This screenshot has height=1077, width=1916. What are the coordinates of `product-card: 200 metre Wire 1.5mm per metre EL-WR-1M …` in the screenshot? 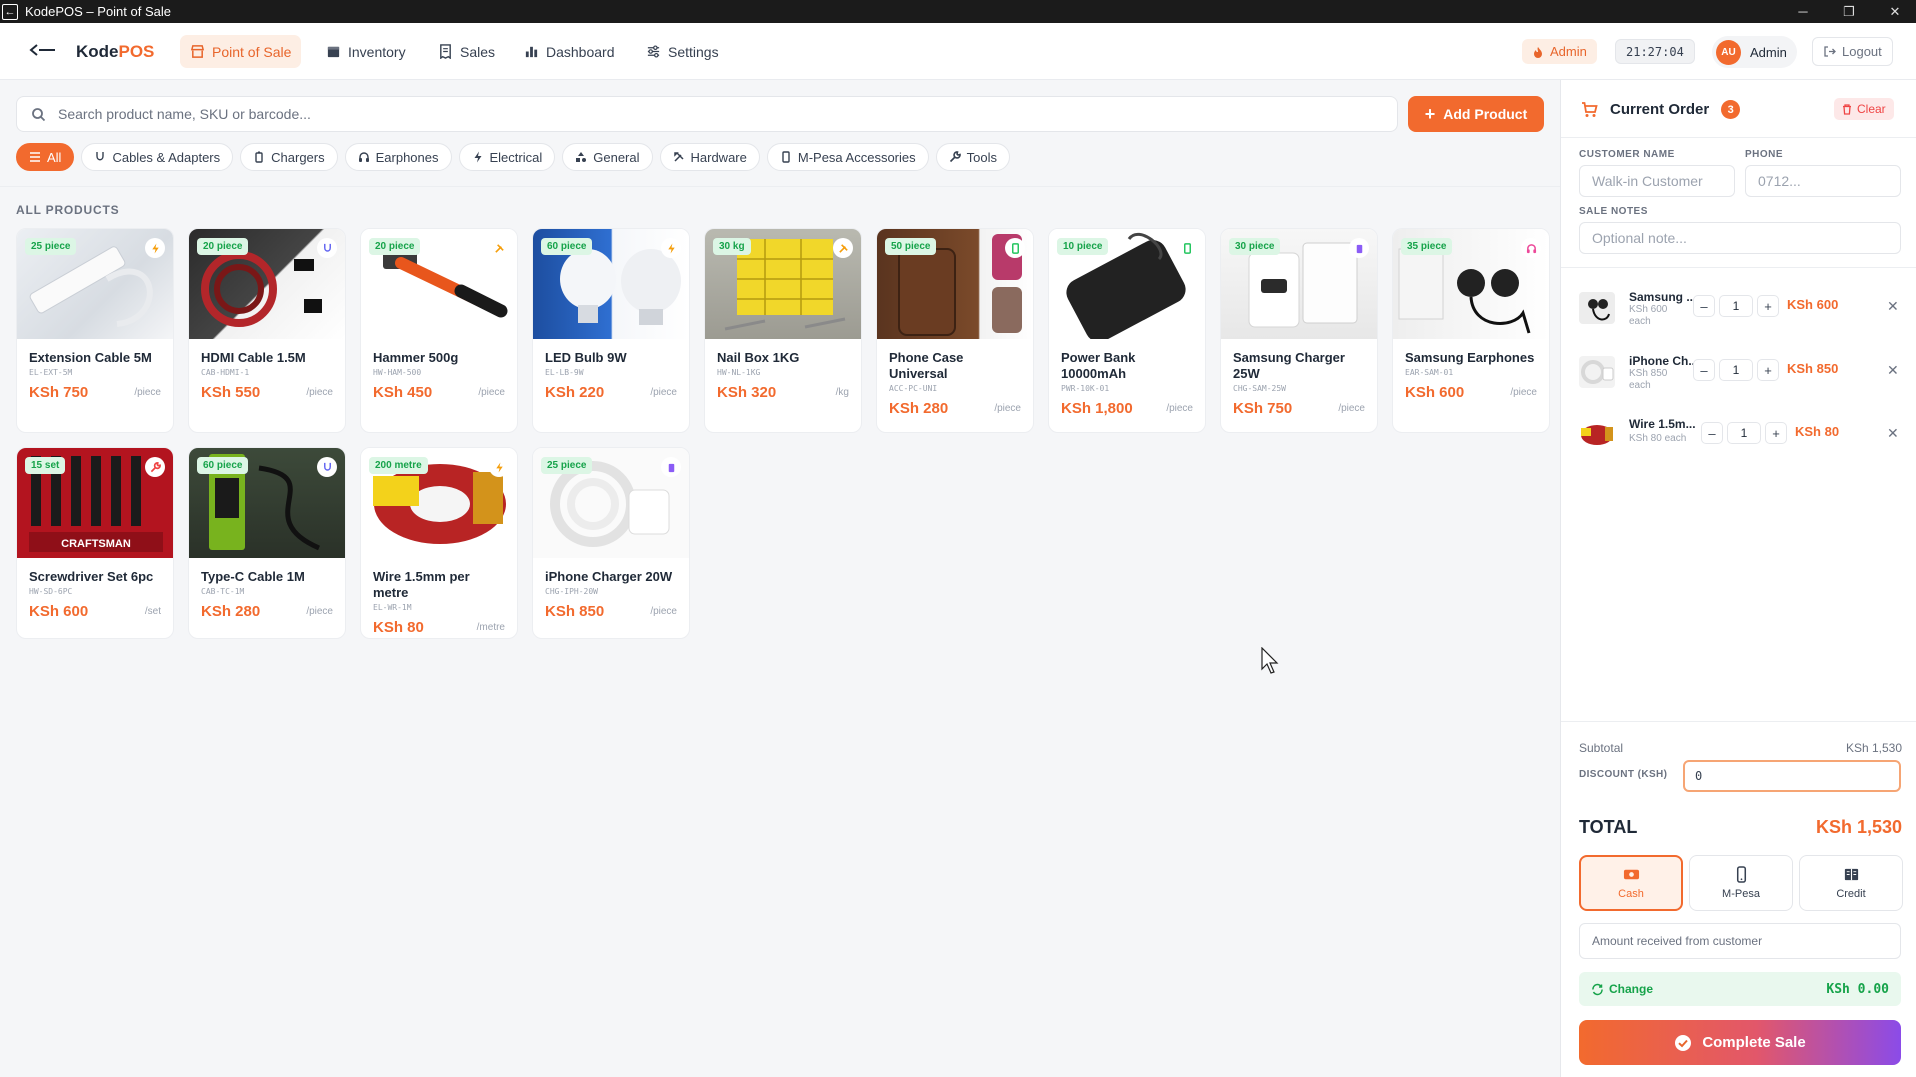 It's located at (439, 543).